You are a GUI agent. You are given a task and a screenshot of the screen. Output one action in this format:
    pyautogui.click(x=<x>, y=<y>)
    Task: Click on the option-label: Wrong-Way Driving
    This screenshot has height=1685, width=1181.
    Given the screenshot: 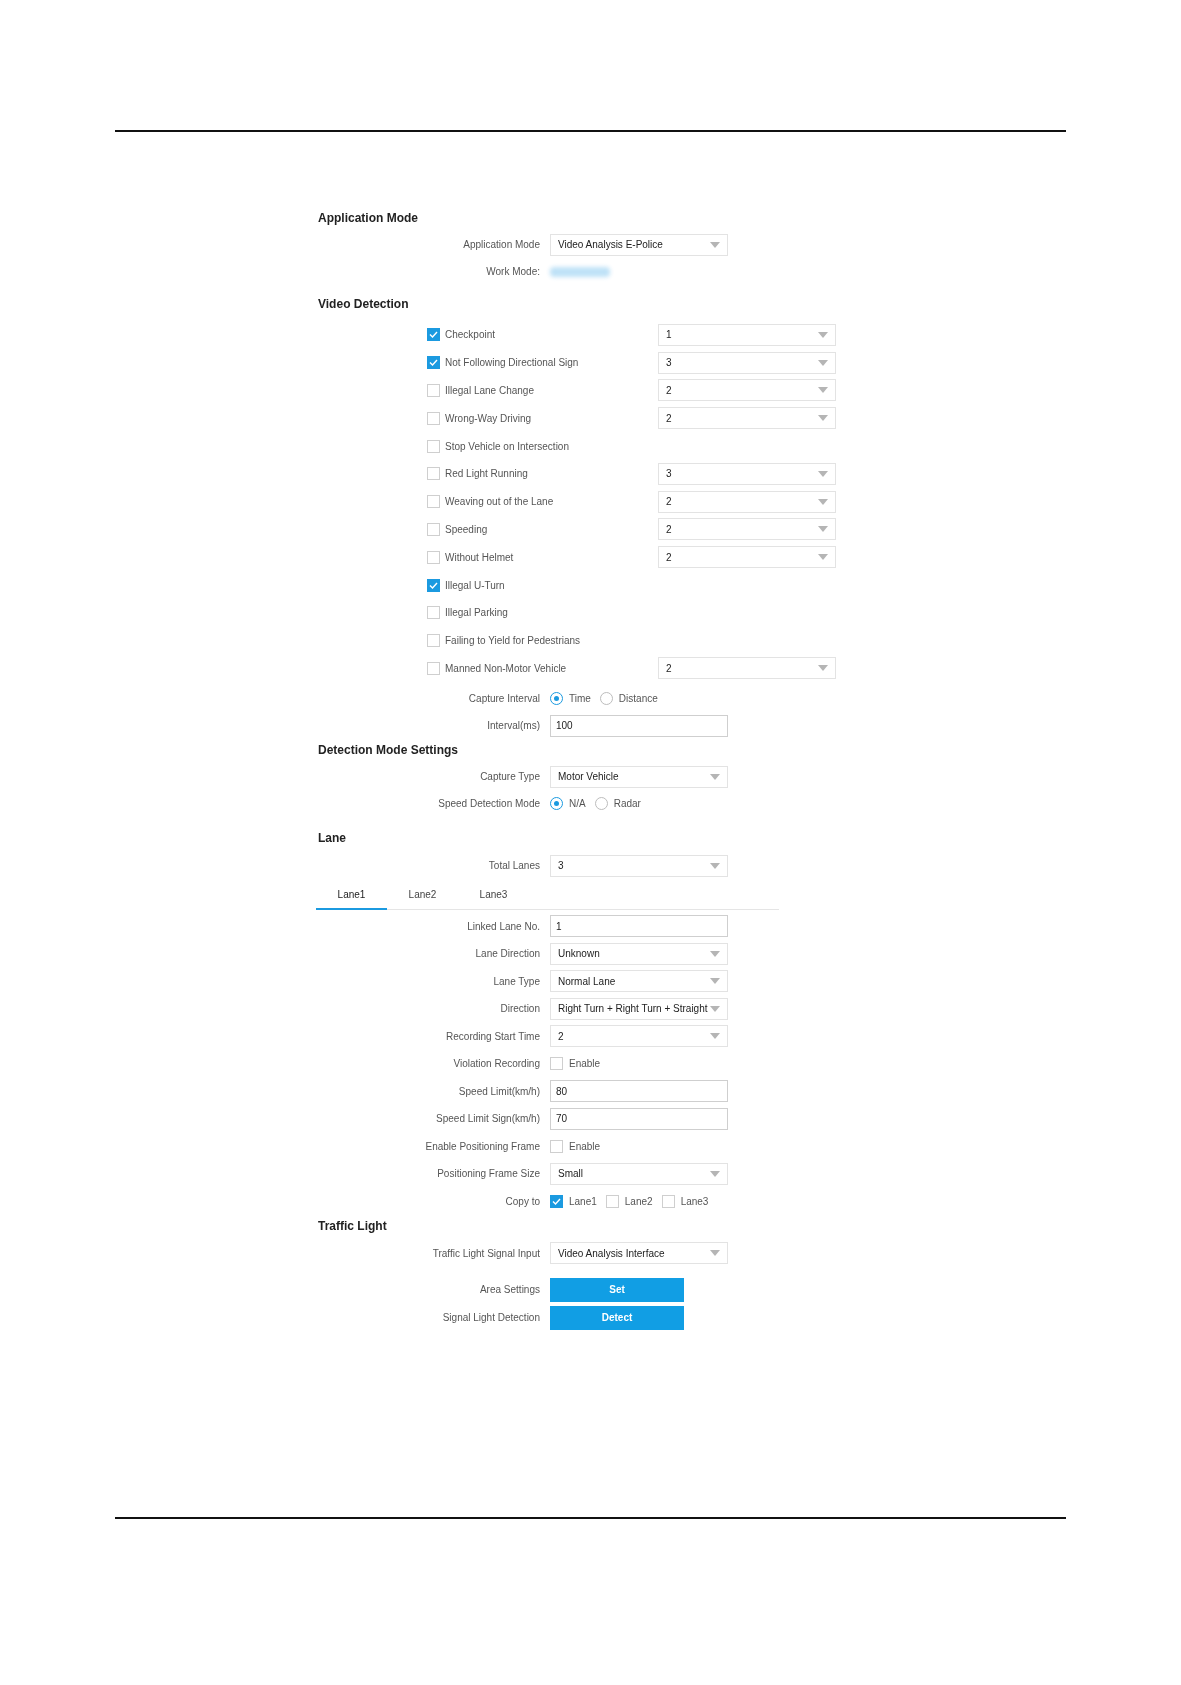 What is the action you would take?
    pyautogui.click(x=488, y=418)
    